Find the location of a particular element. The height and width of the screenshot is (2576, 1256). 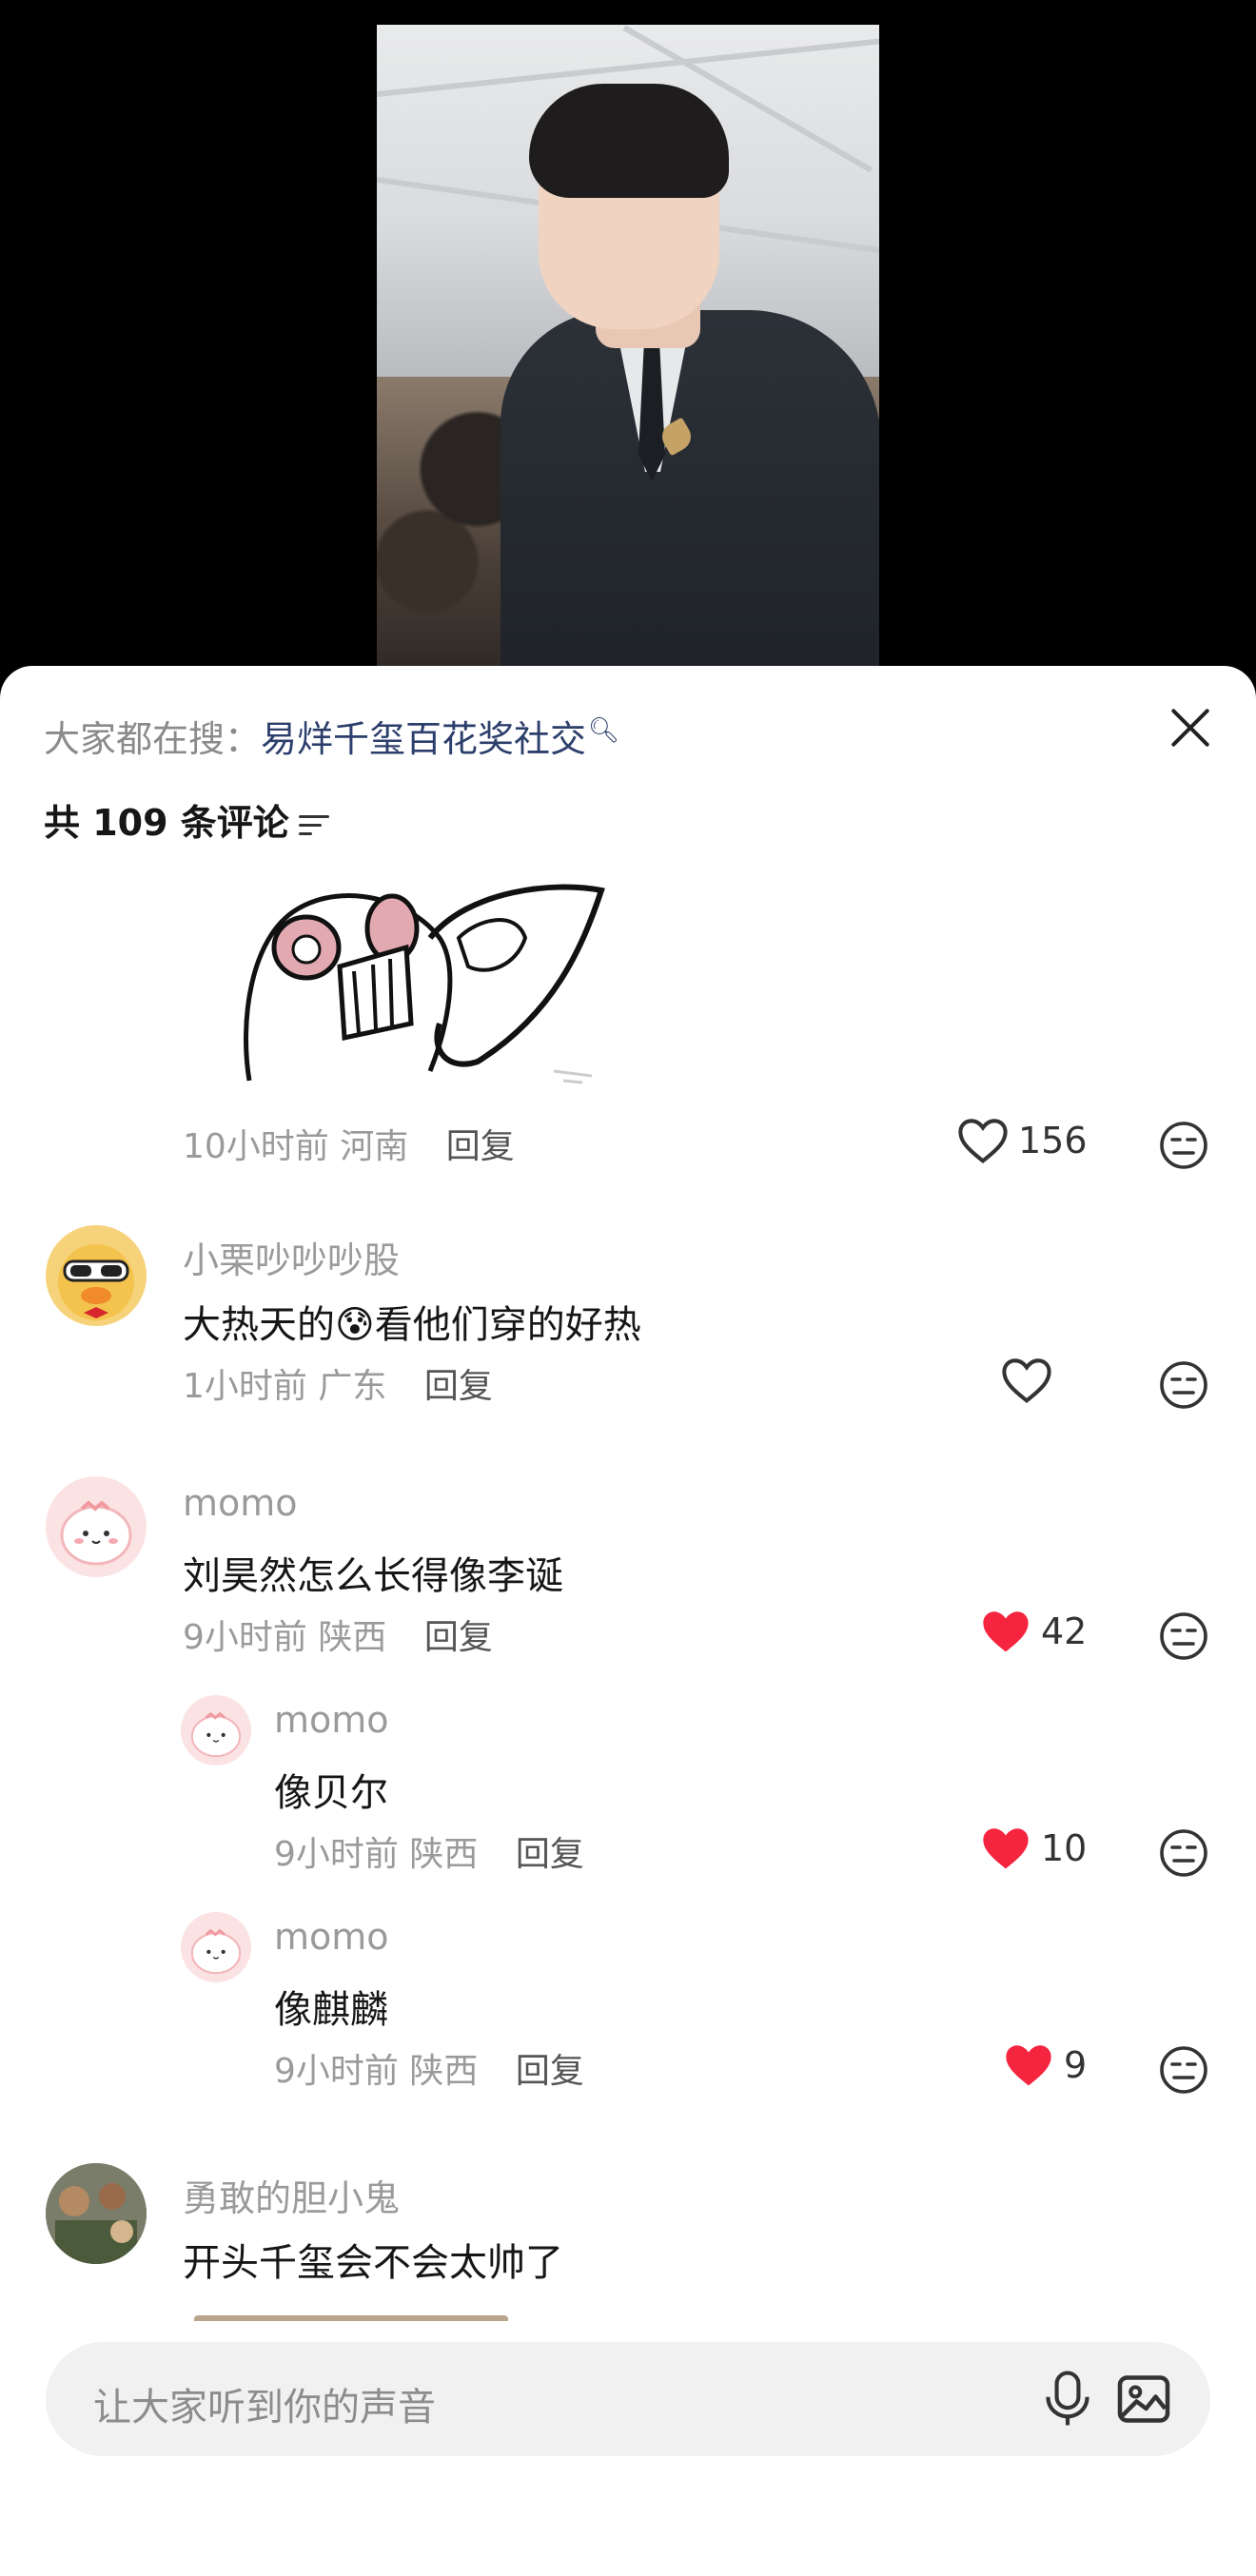

comment-text-part: 大热天的 is located at coordinates (259, 1325).